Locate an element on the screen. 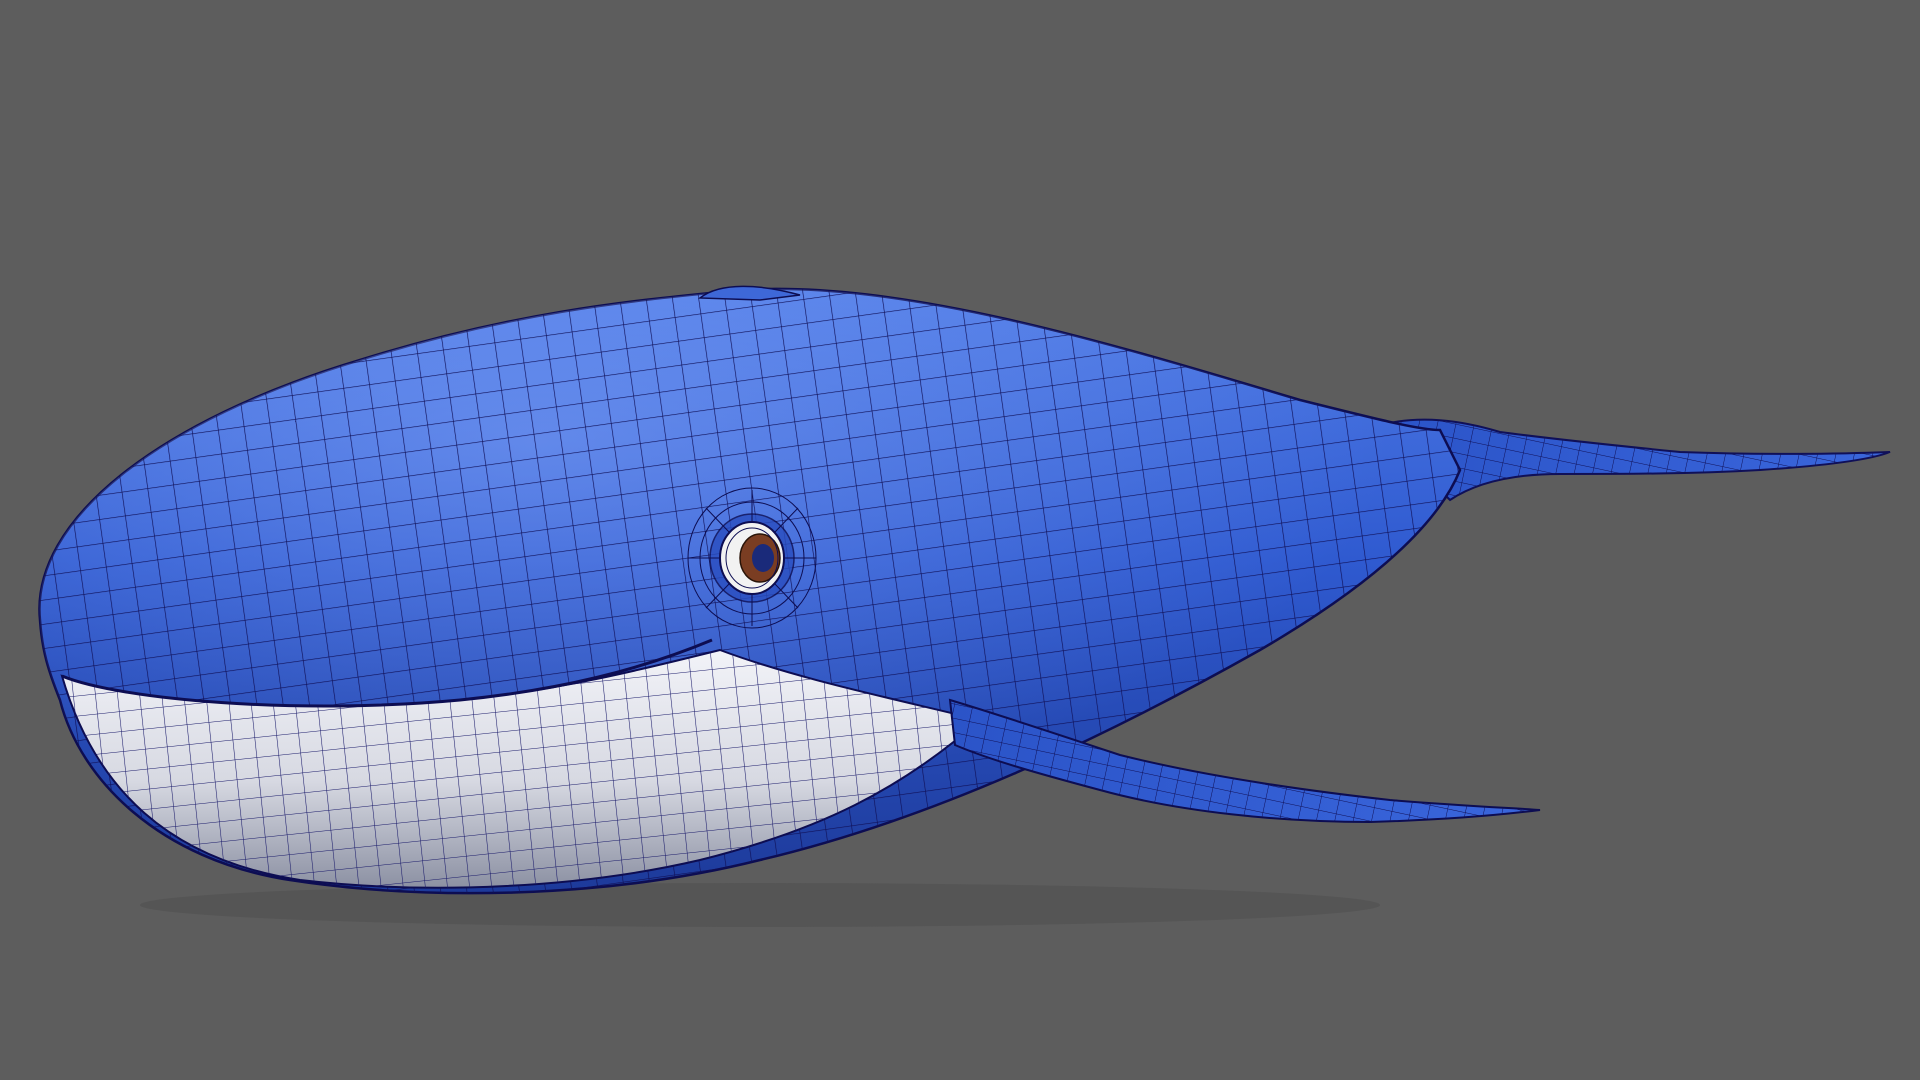 This screenshot has width=1920, height=1080. whale-eye is located at coordinates (752, 558).